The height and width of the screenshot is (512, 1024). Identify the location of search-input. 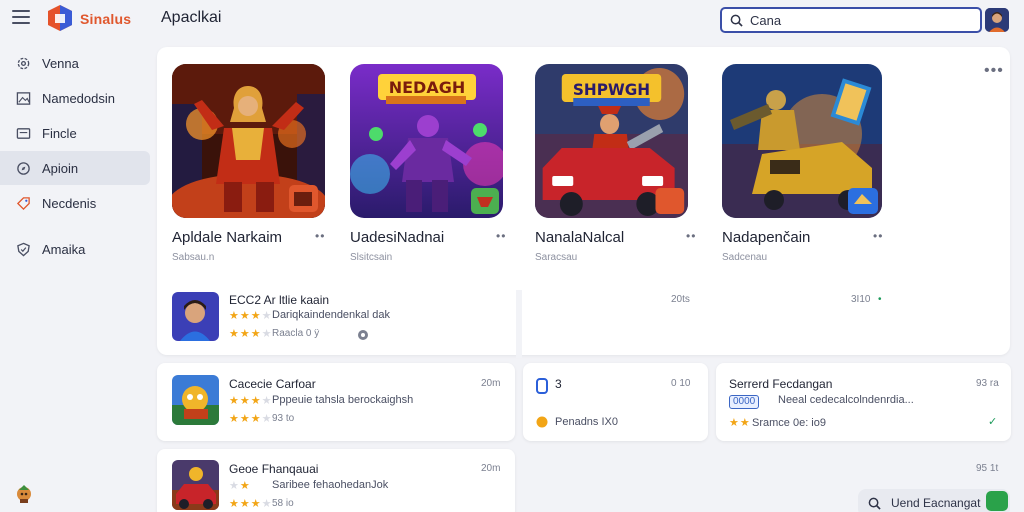
(860, 20).